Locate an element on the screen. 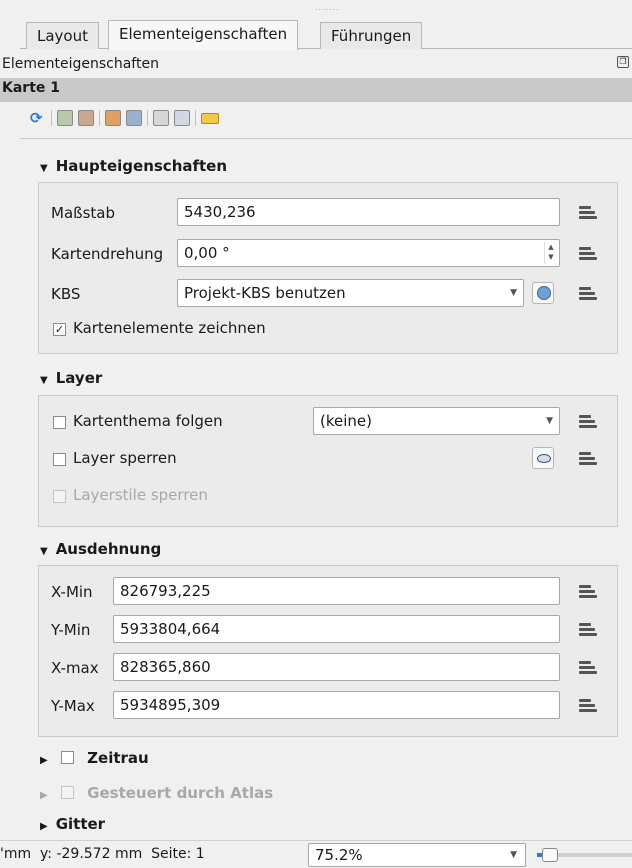  item-toolbar: ⟳ is located at coordinates (124, 118).